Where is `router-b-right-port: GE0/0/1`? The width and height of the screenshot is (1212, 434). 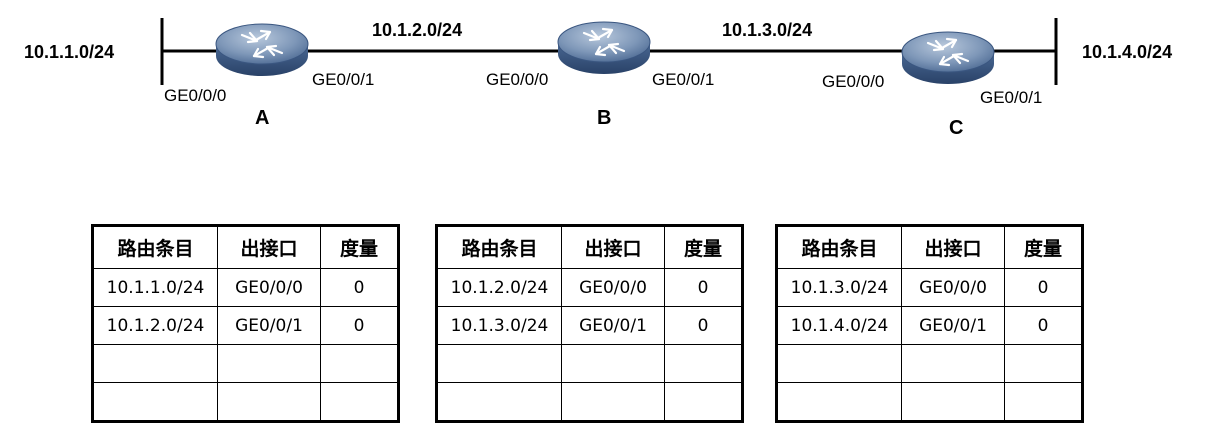 router-b-right-port: GE0/0/1 is located at coordinates (683, 79).